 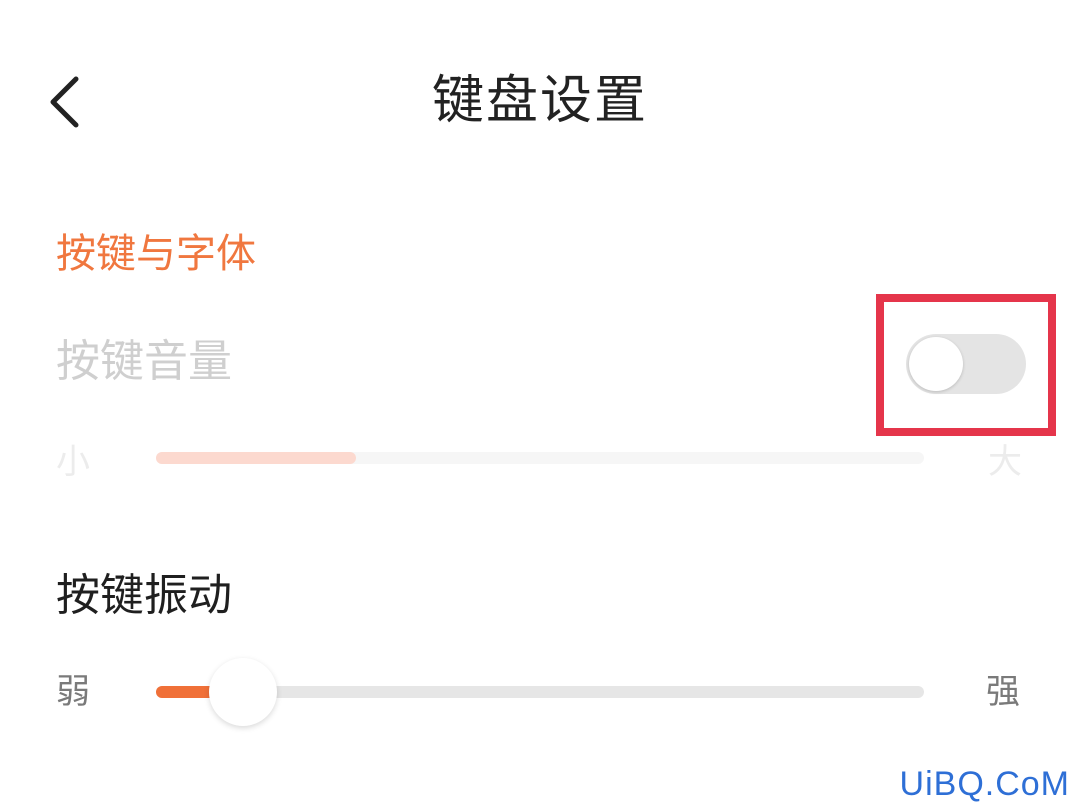 I want to click on section-header: 按键与字体, so click(x=156, y=254).